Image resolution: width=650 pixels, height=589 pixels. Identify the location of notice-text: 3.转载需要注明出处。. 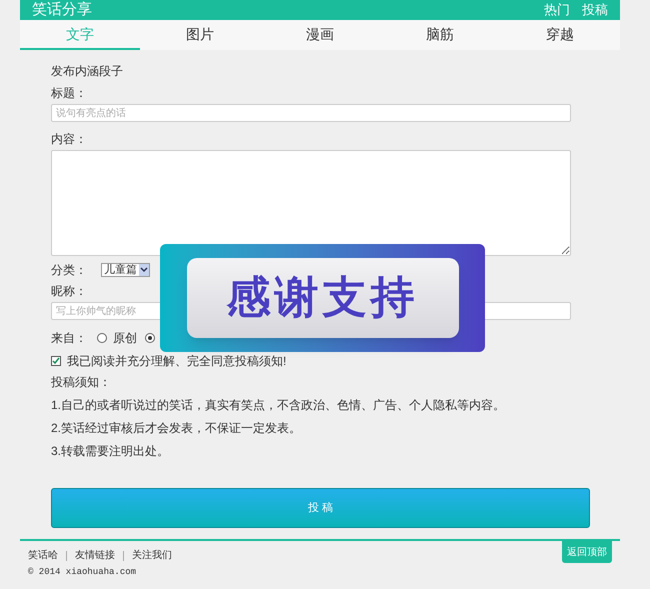
(110, 451).